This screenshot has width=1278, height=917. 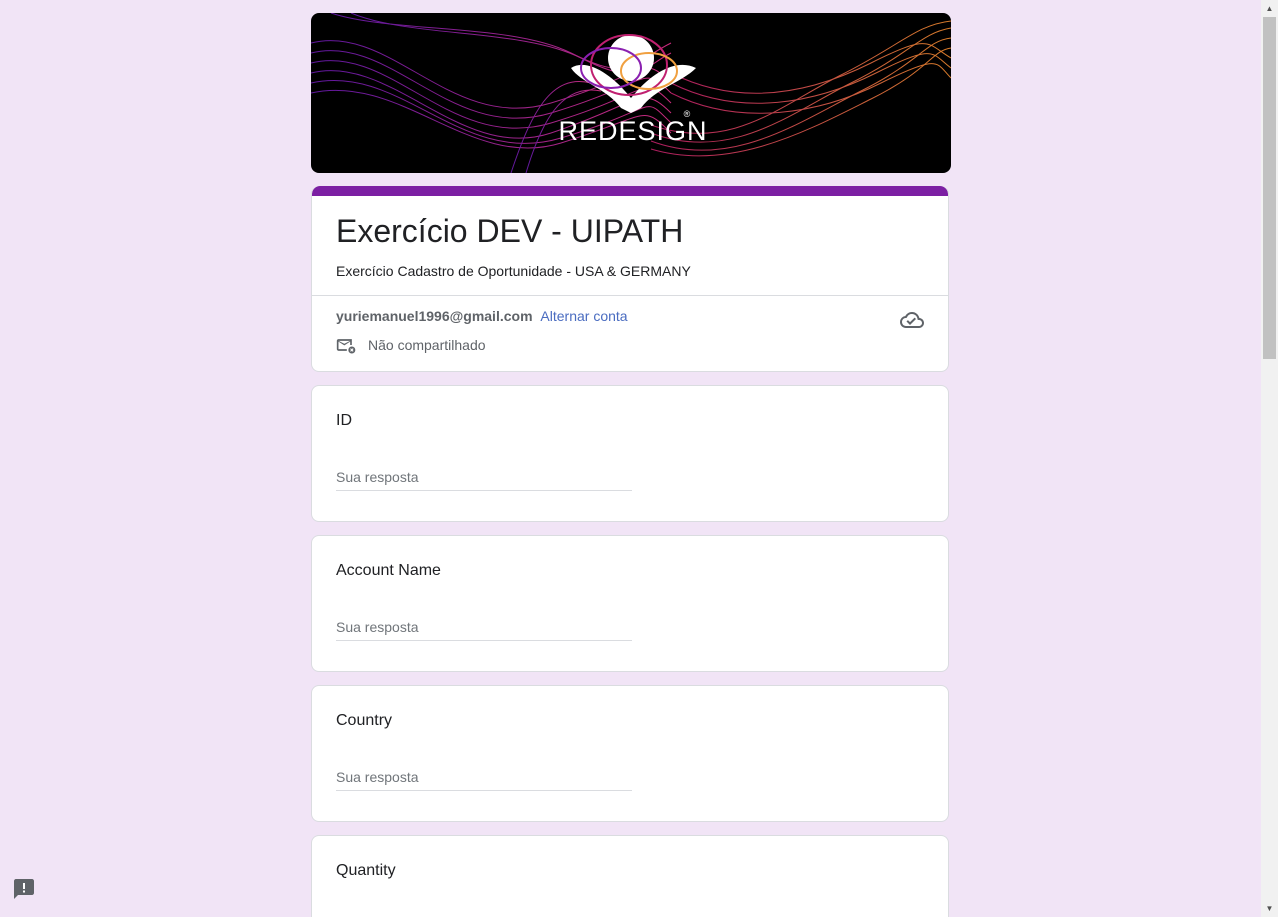 I want to click on question-card-id: ID, so click(x=630, y=453).